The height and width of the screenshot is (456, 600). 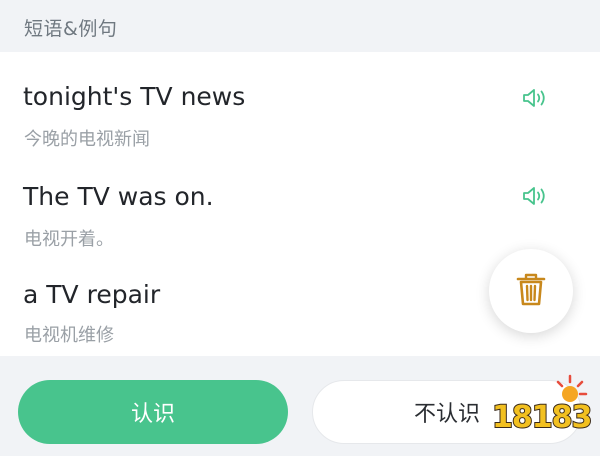 I want to click on phrase-english: tonight's TV news, so click(x=134, y=96).